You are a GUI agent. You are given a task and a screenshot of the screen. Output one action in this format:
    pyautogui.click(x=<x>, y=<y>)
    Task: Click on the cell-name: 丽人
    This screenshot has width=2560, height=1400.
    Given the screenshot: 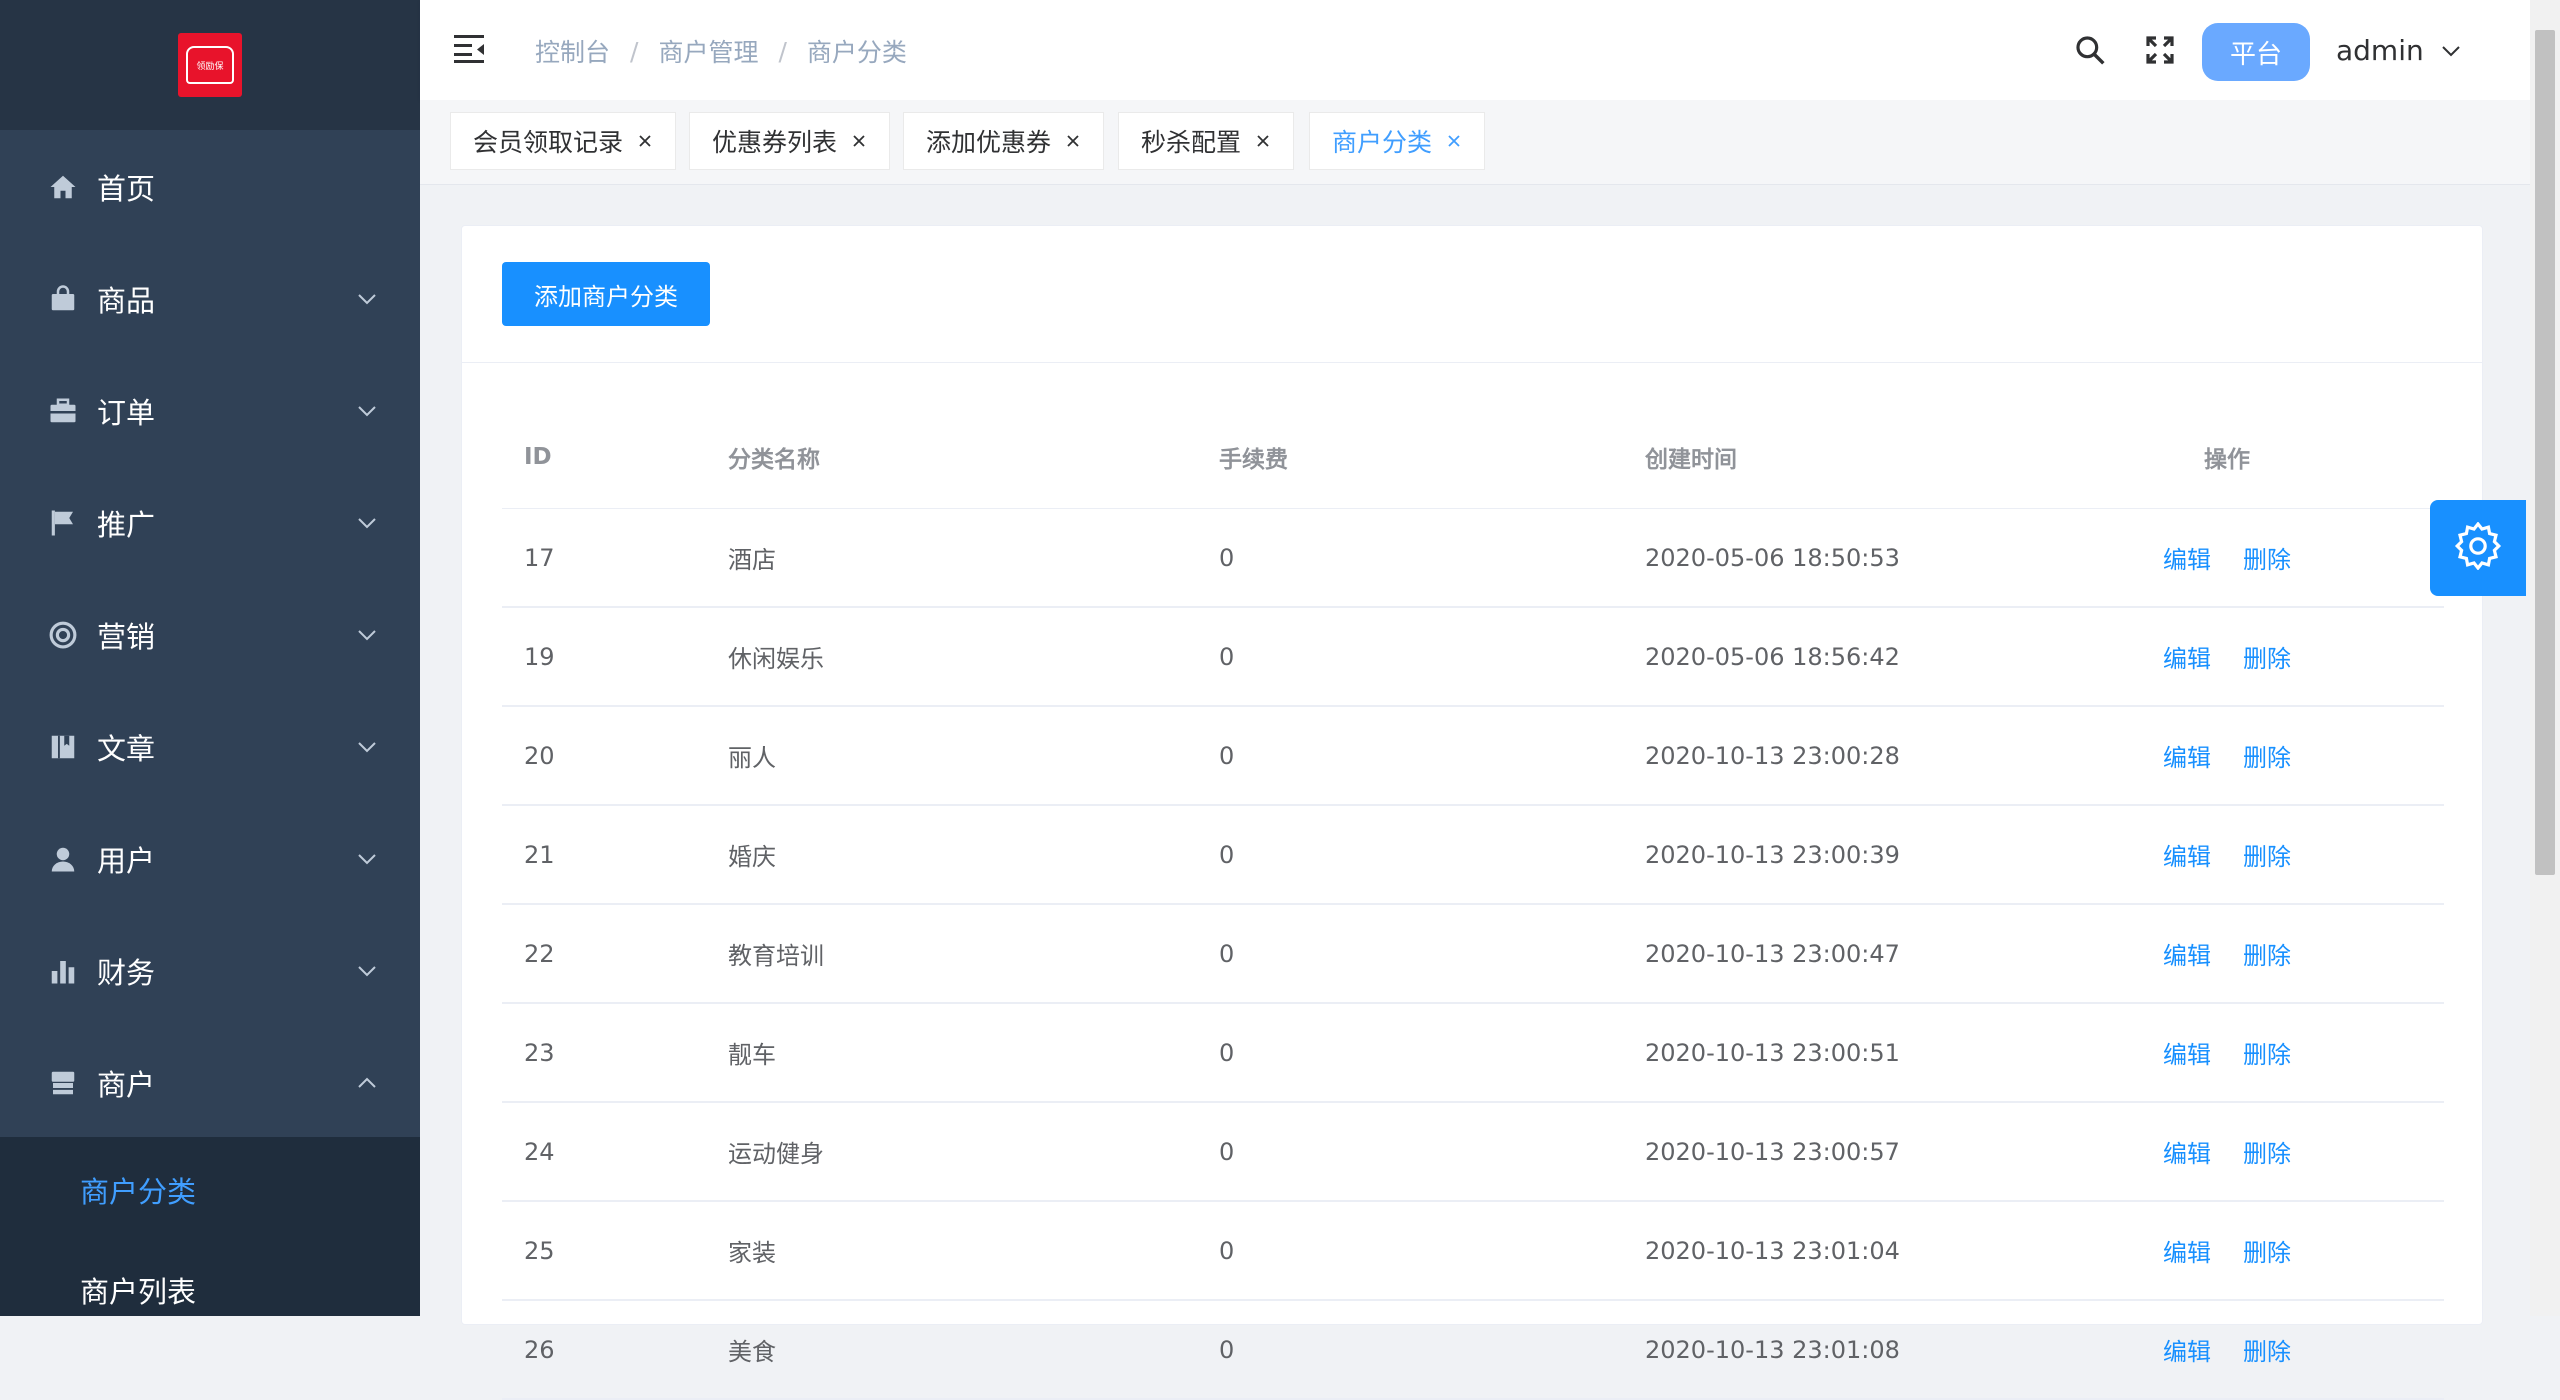 What is the action you would take?
    pyautogui.click(x=752, y=758)
    